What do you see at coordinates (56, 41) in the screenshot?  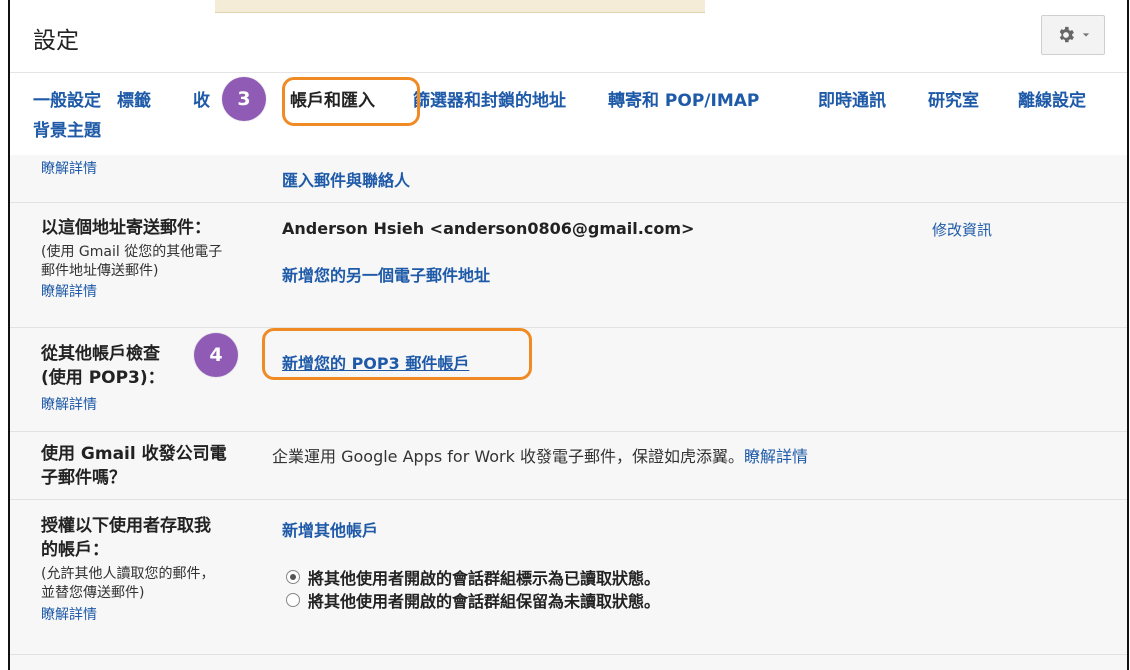 I see `page-title: 設定` at bounding box center [56, 41].